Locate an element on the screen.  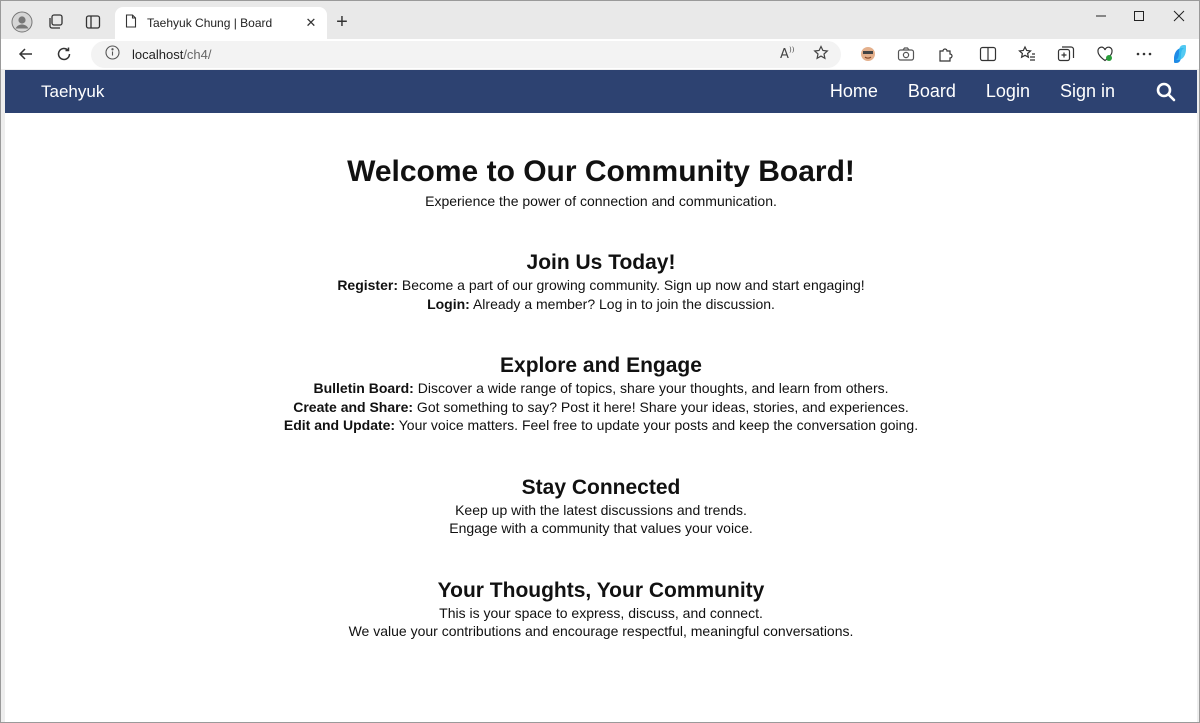
url-path: /ch4/ is located at coordinates (197, 54).